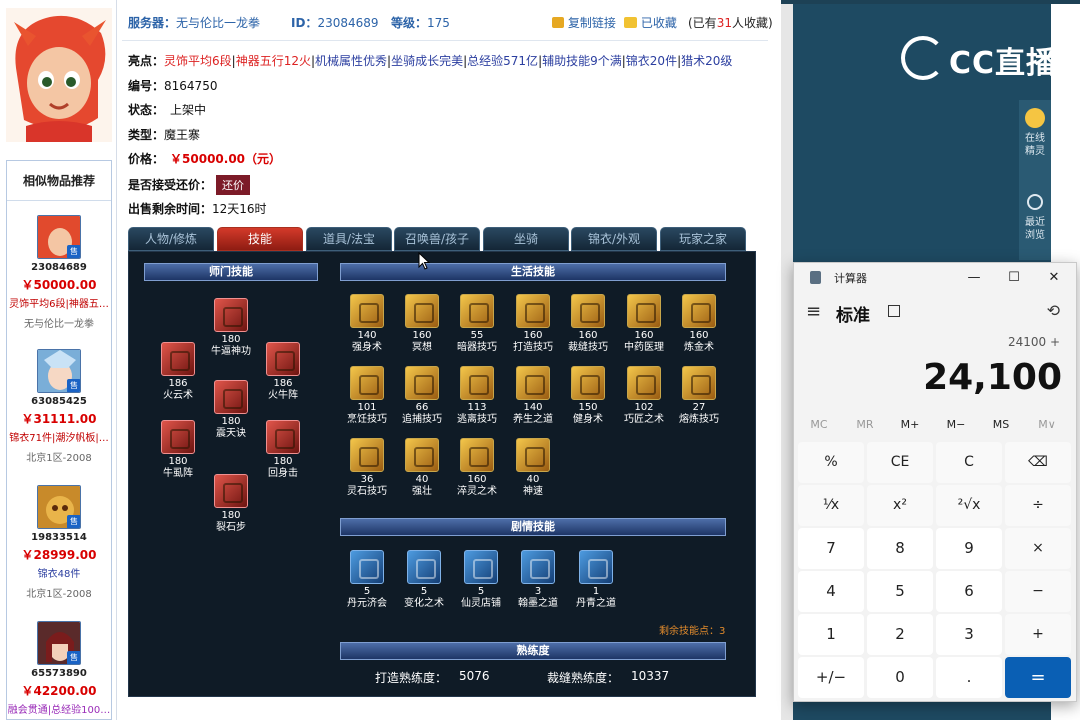 The image size is (1080, 720). What do you see at coordinates (900, 591) in the screenshot?
I see `digit-5-key: 5` at bounding box center [900, 591].